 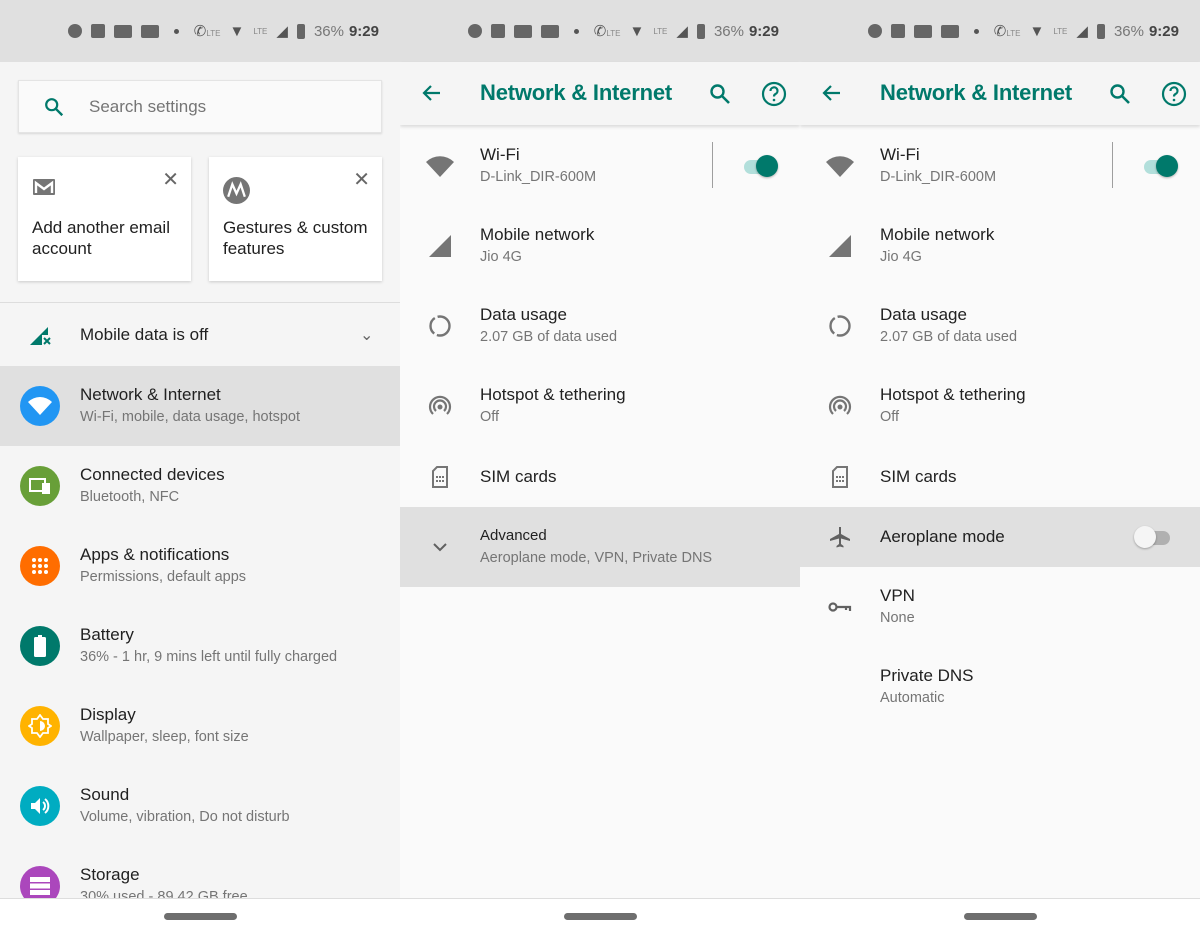 What do you see at coordinates (1000, 687) in the screenshot?
I see `private-dns-row: Private DNS Automatic` at bounding box center [1000, 687].